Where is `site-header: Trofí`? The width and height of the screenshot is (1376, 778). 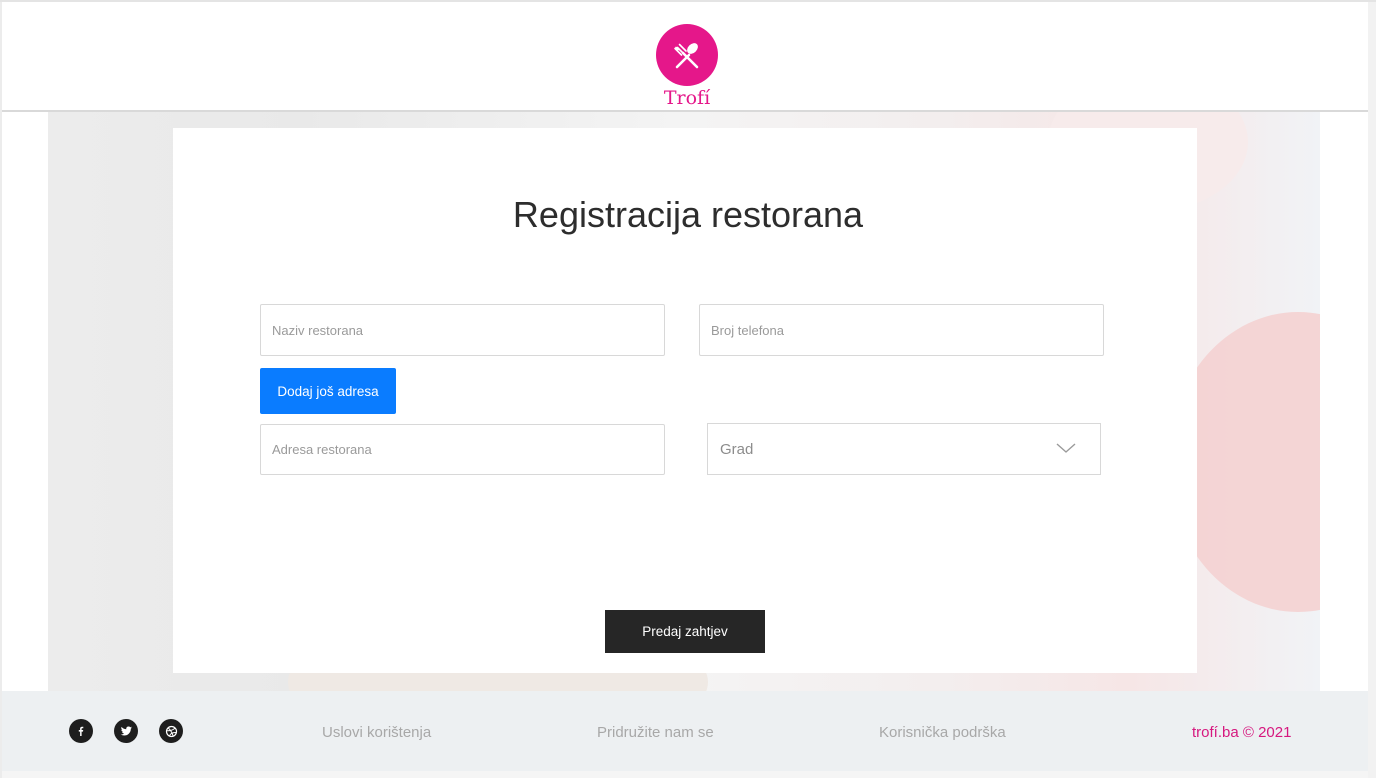
site-header: Trofí is located at coordinates (685, 57).